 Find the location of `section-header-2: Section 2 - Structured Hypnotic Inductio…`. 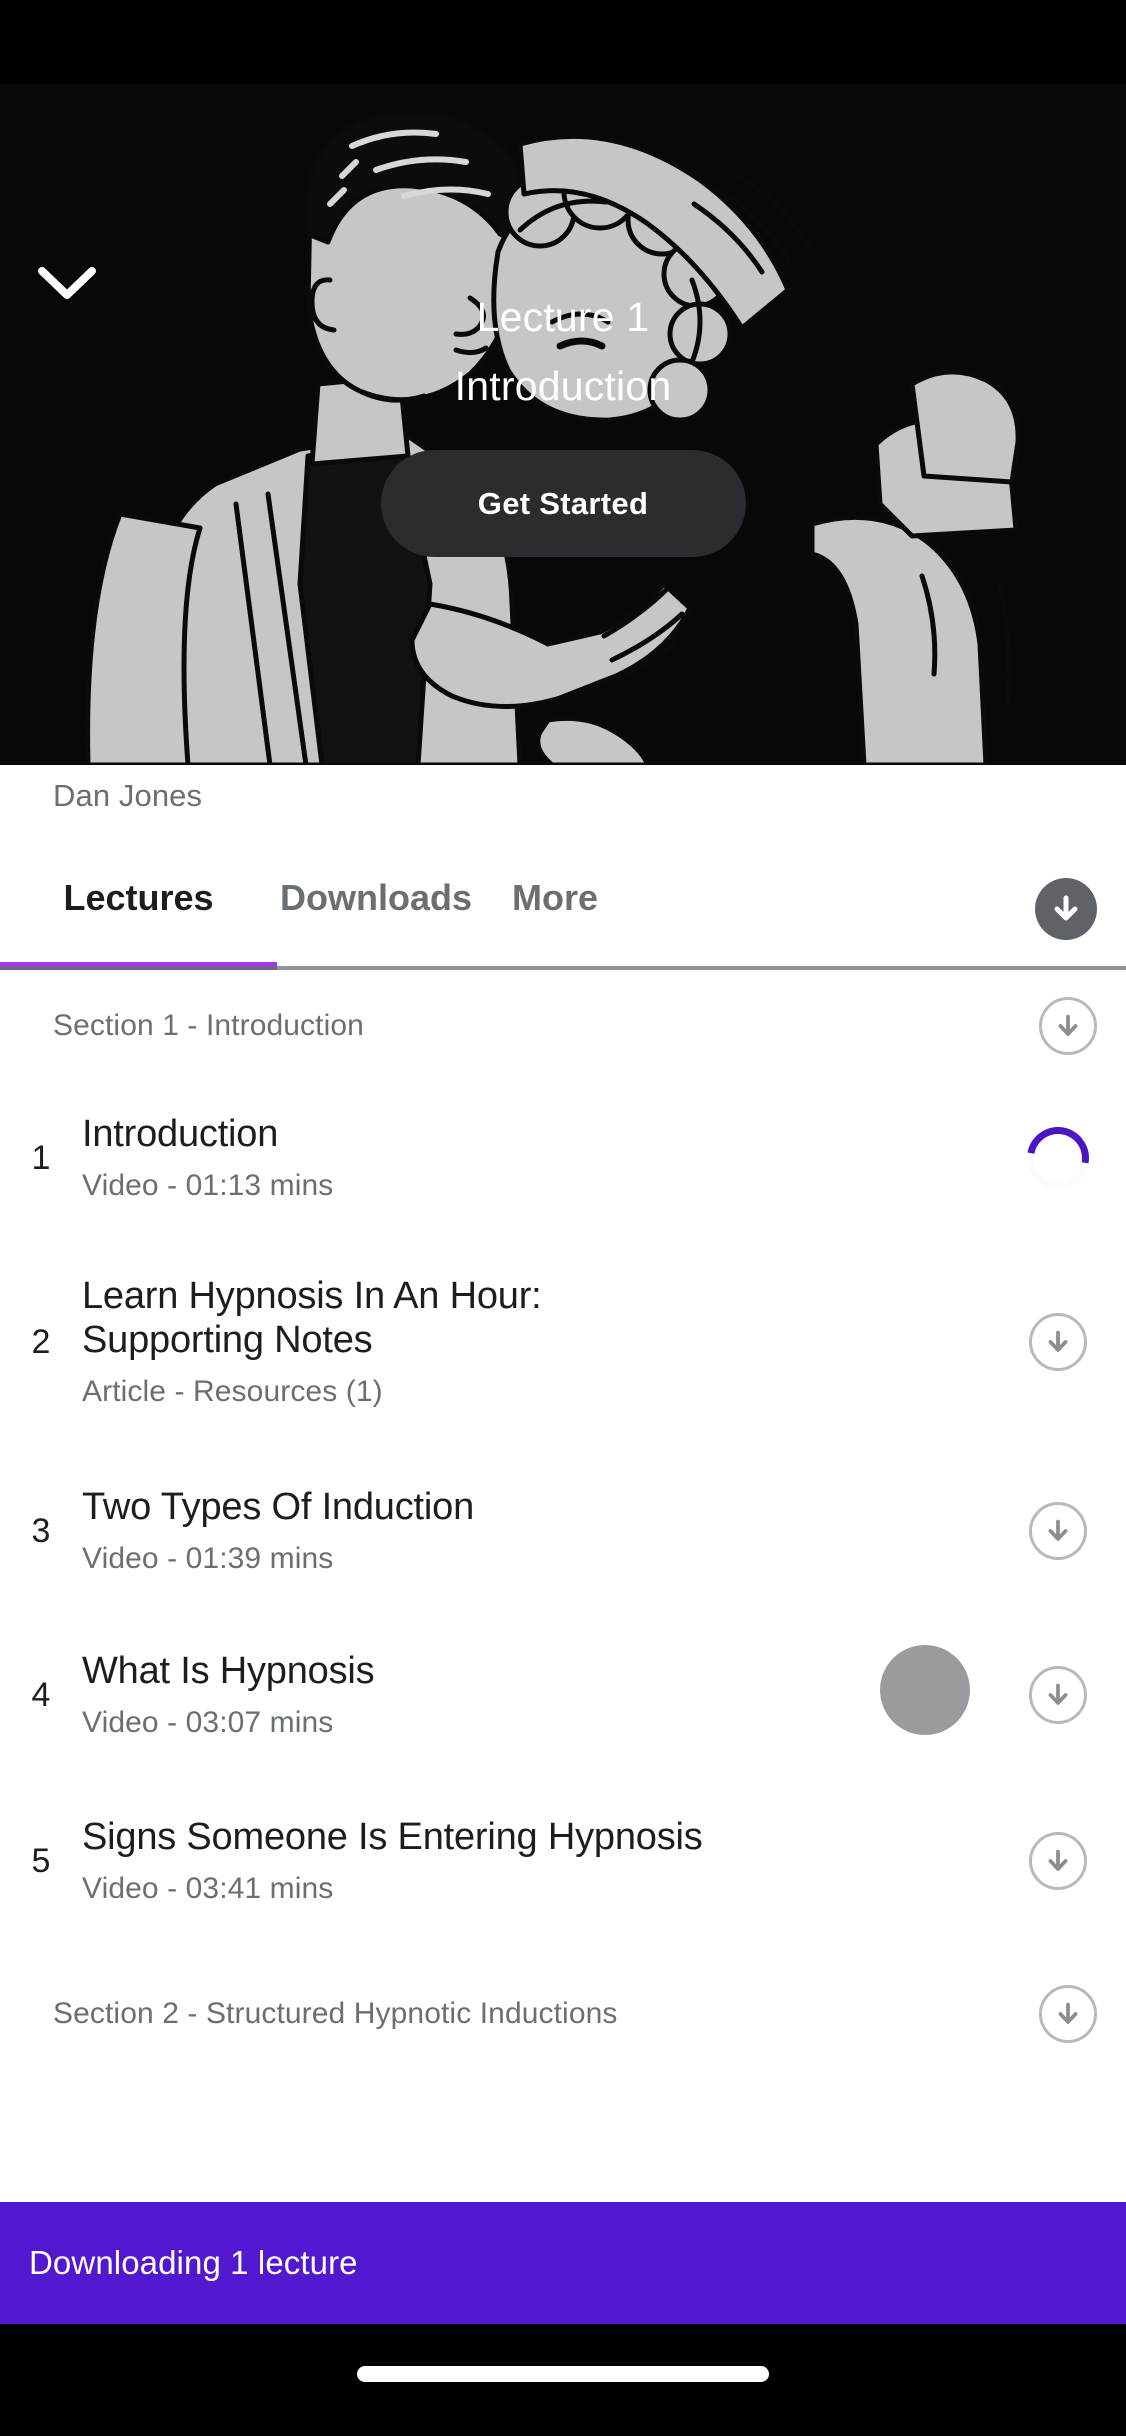

section-header-2: Section 2 - Structured Hypnotic Inductio… is located at coordinates (563, 2014).